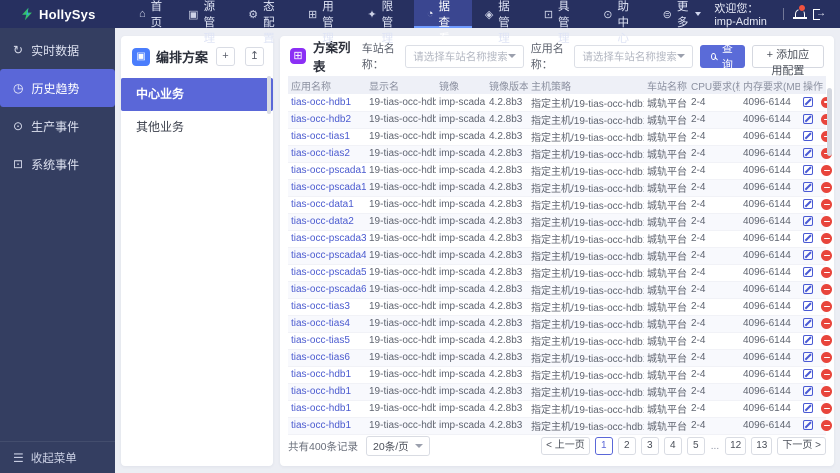  I want to click on page-button-13: 13, so click(762, 446).